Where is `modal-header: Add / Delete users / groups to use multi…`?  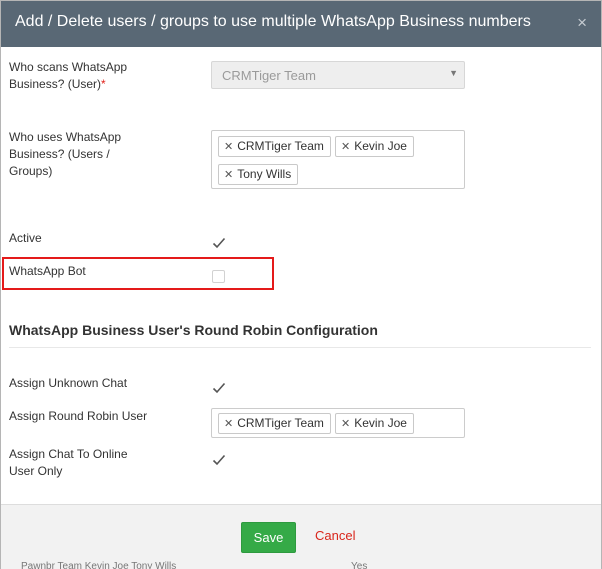 modal-header: Add / Delete users / groups to use multi… is located at coordinates (301, 24).